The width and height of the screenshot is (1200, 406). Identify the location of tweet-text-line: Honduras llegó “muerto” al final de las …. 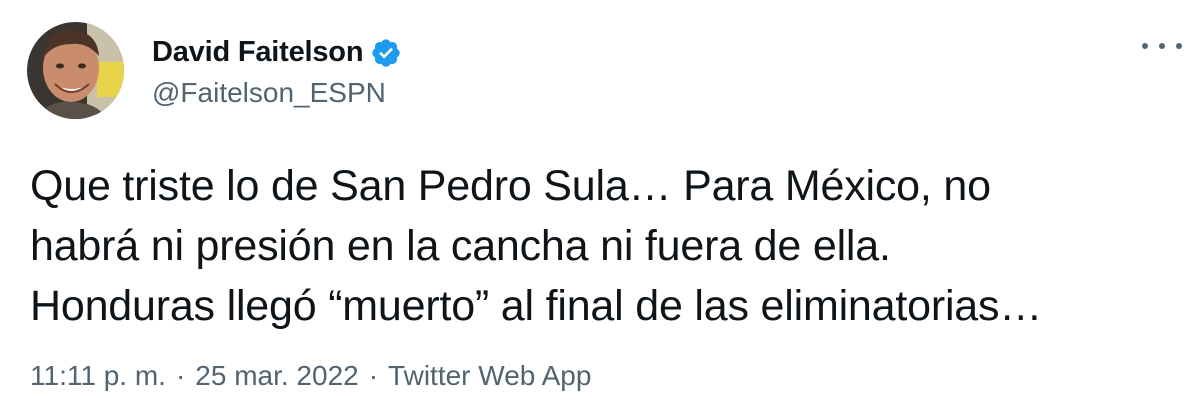
(536, 306).